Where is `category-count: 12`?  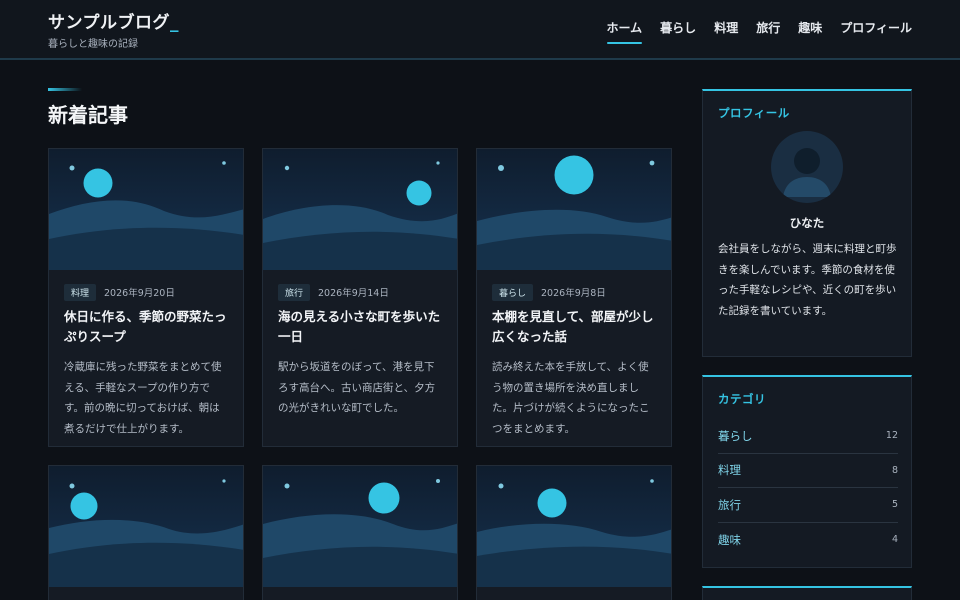
category-count: 12 is located at coordinates (891, 436).